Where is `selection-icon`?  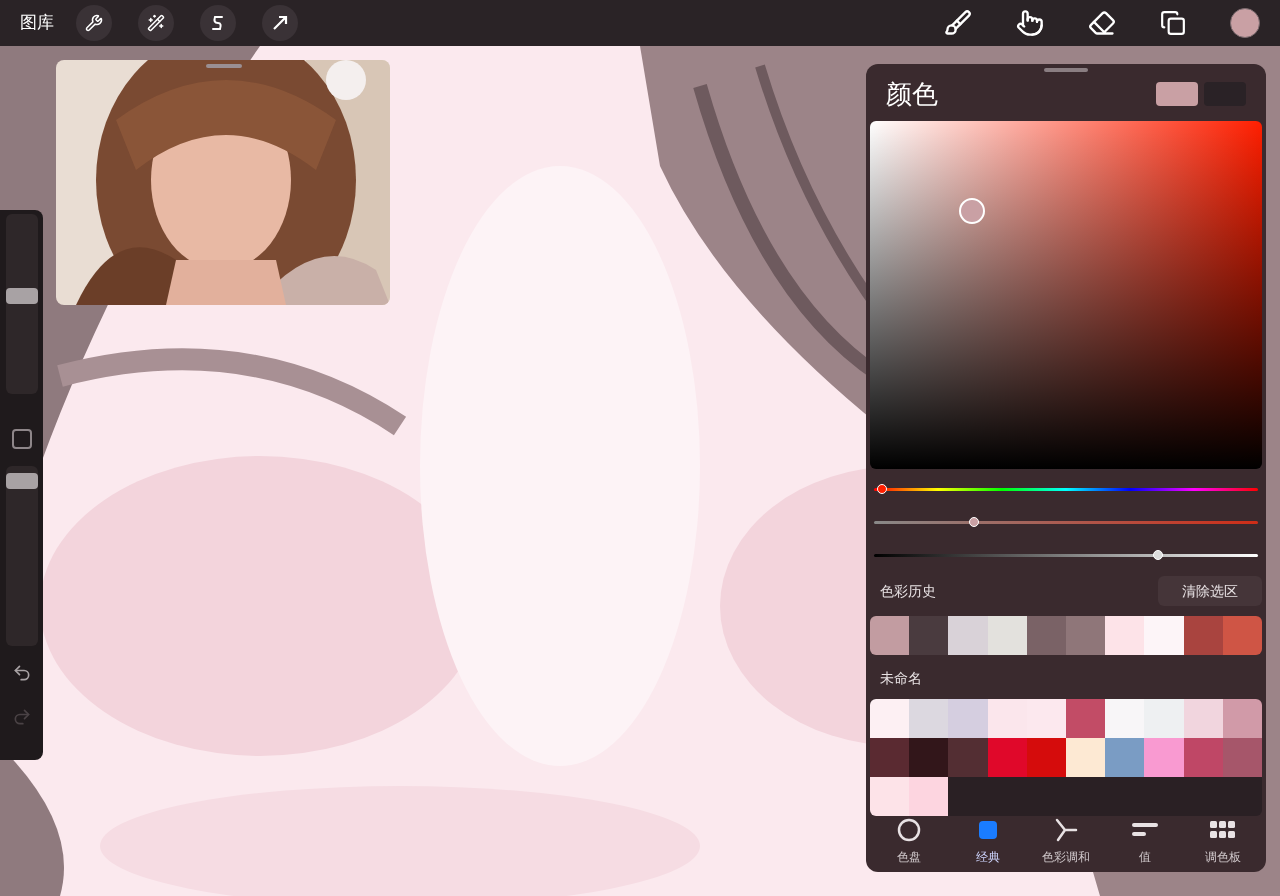
selection-icon is located at coordinates (218, 23).